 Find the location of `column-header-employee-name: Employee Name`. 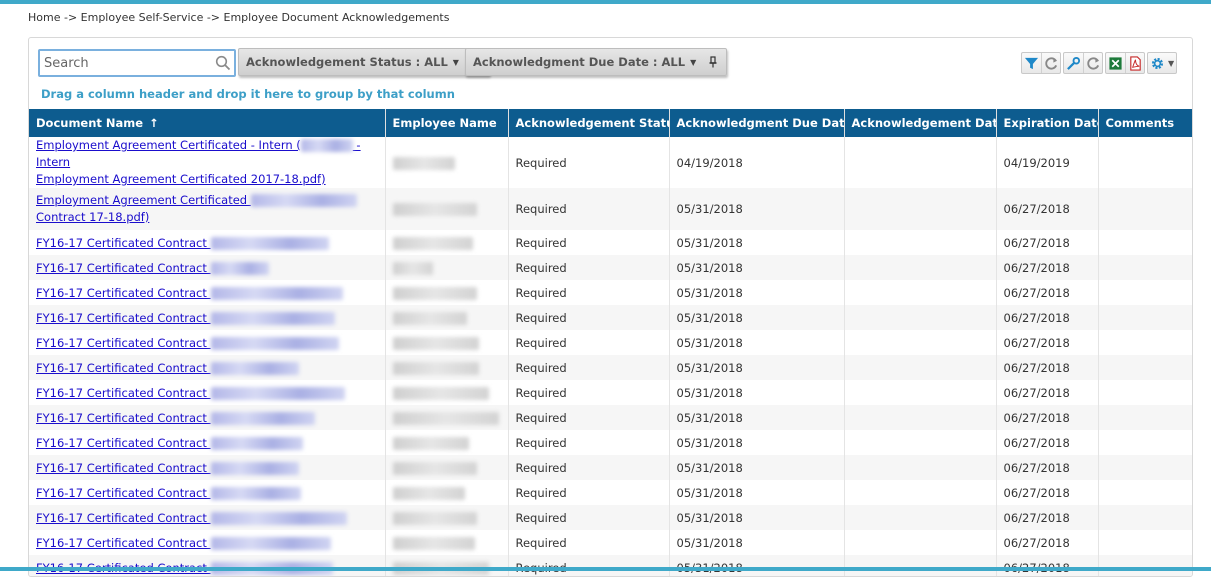

column-header-employee-name: Employee Name is located at coordinates (447, 123).